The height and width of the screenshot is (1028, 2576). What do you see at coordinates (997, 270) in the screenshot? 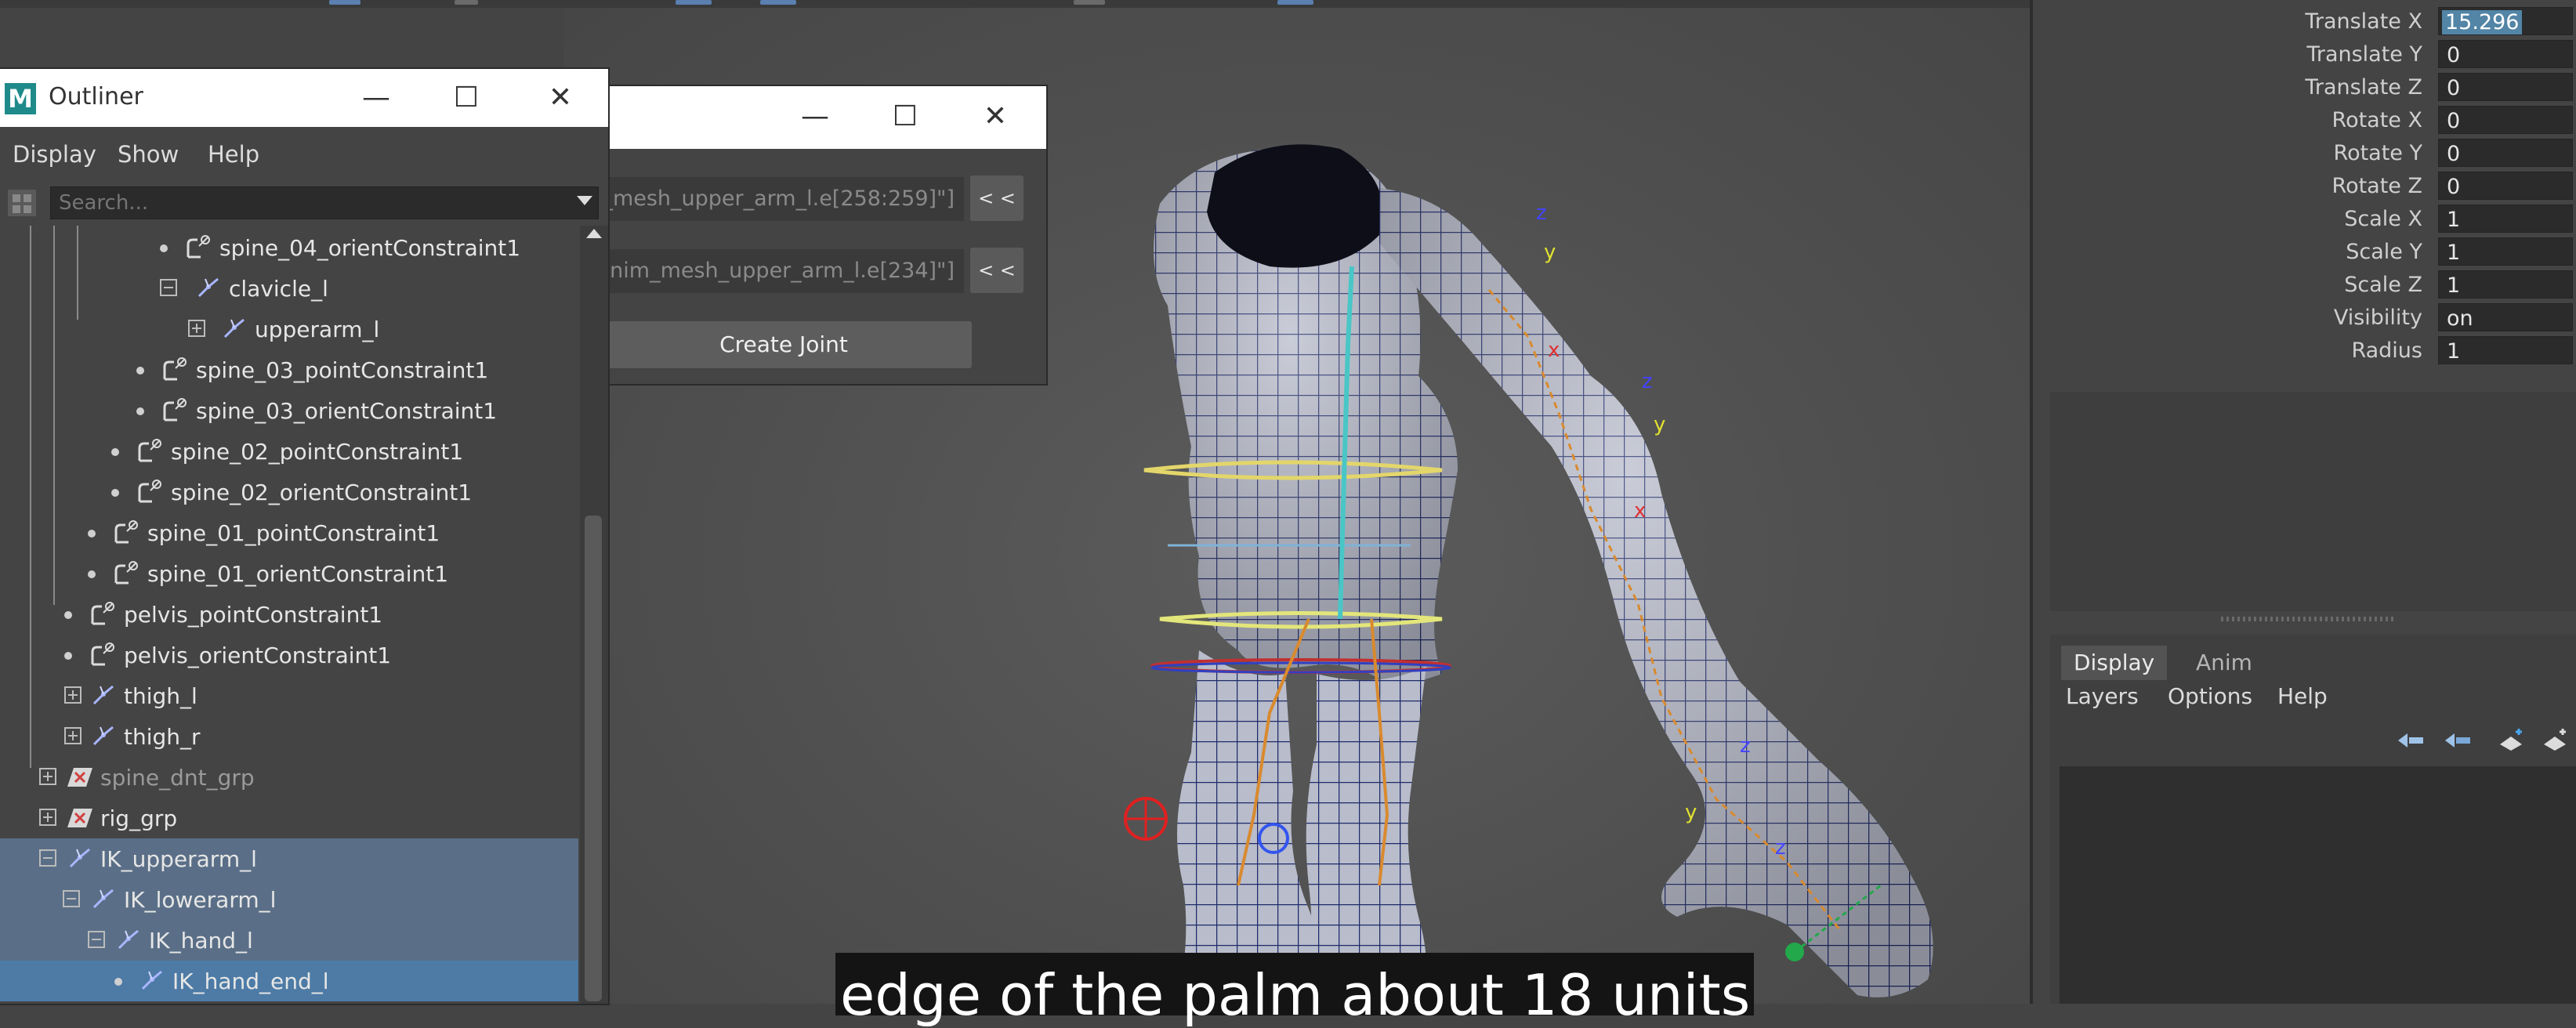
I see `load-selection-button-2: < <` at bounding box center [997, 270].